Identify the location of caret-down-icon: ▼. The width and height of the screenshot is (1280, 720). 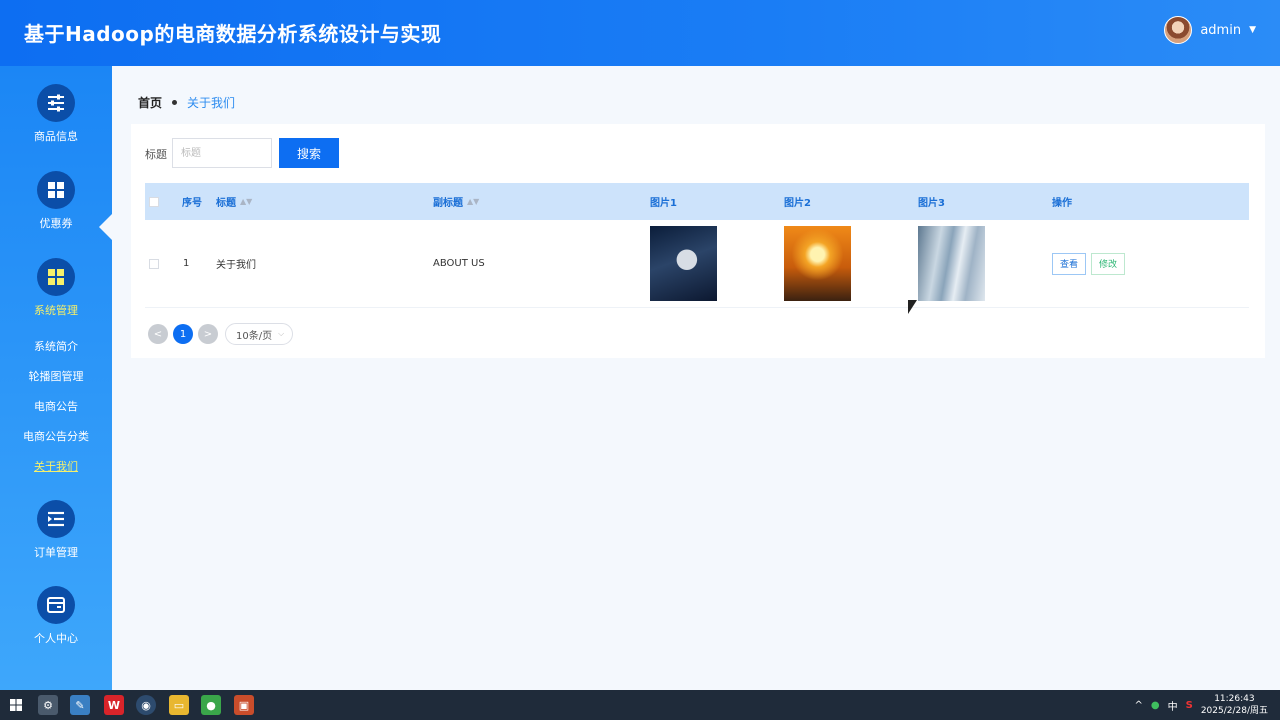
(1252, 30).